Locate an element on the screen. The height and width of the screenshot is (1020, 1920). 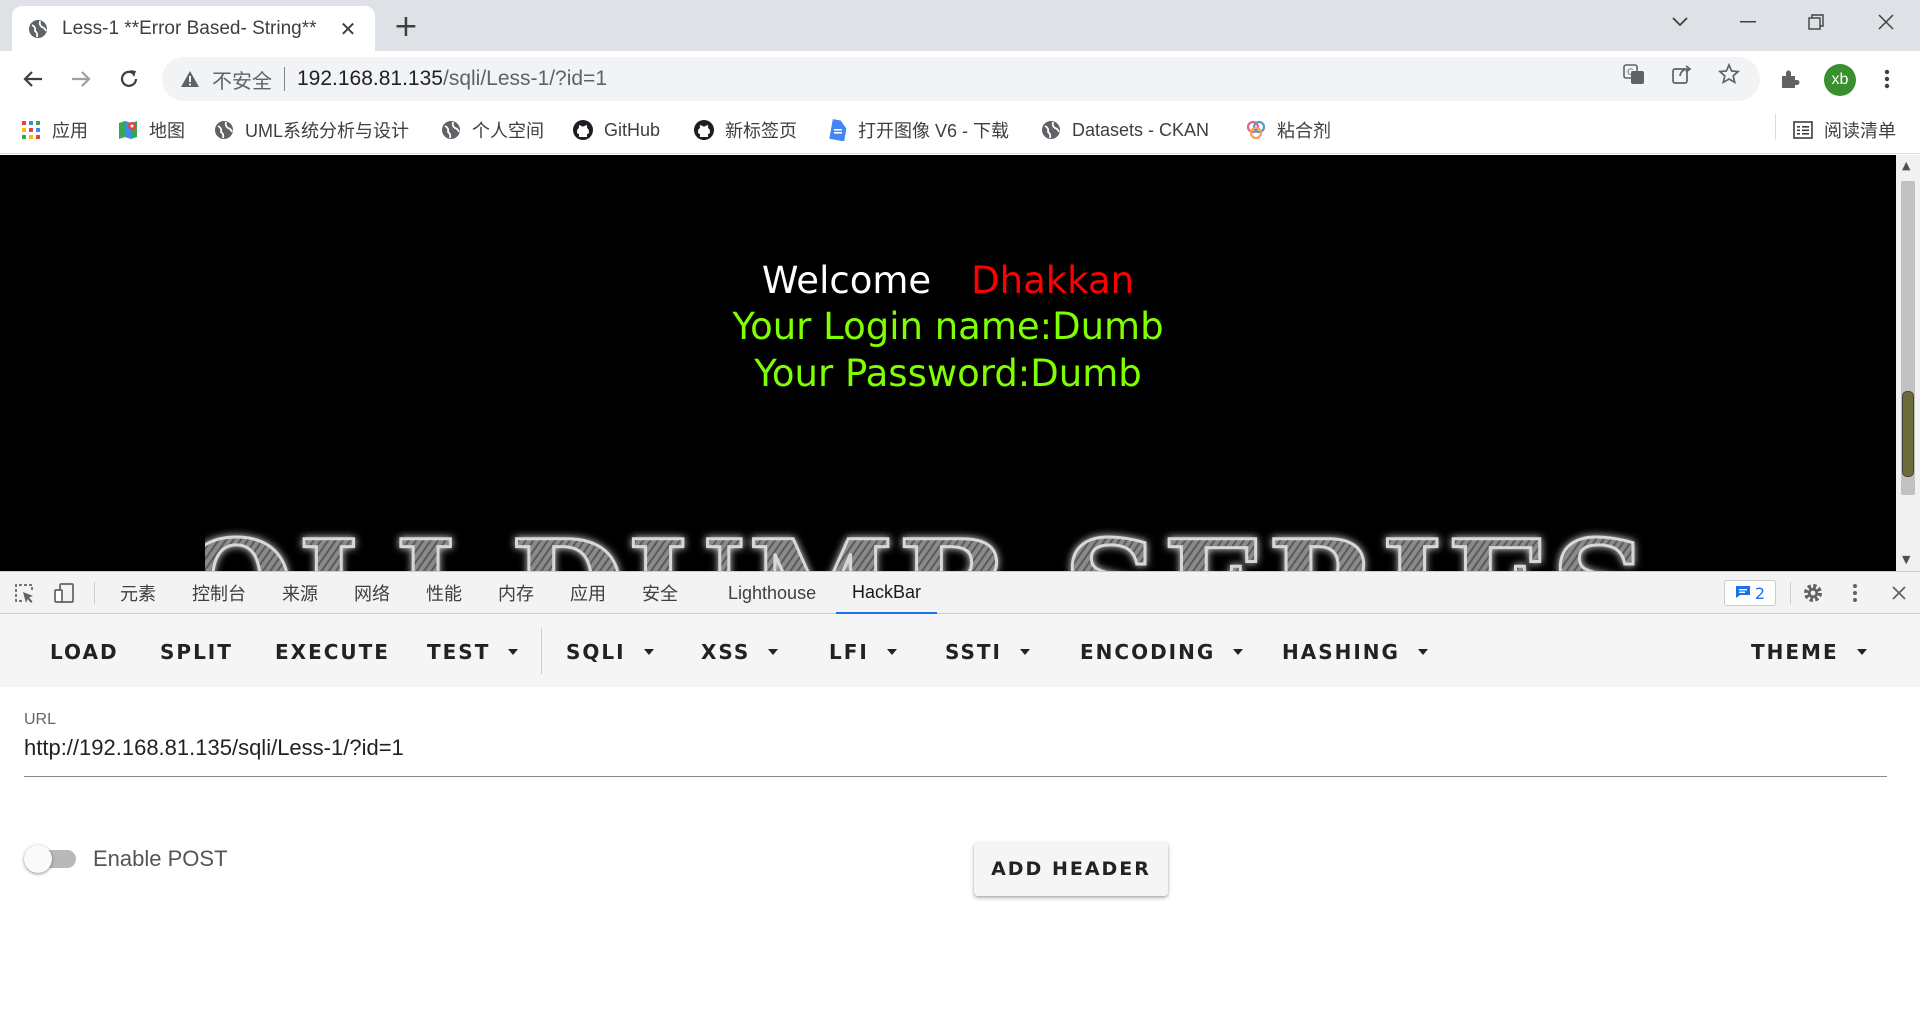
sqli-menu-label: SQLI is located at coordinates (596, 652).